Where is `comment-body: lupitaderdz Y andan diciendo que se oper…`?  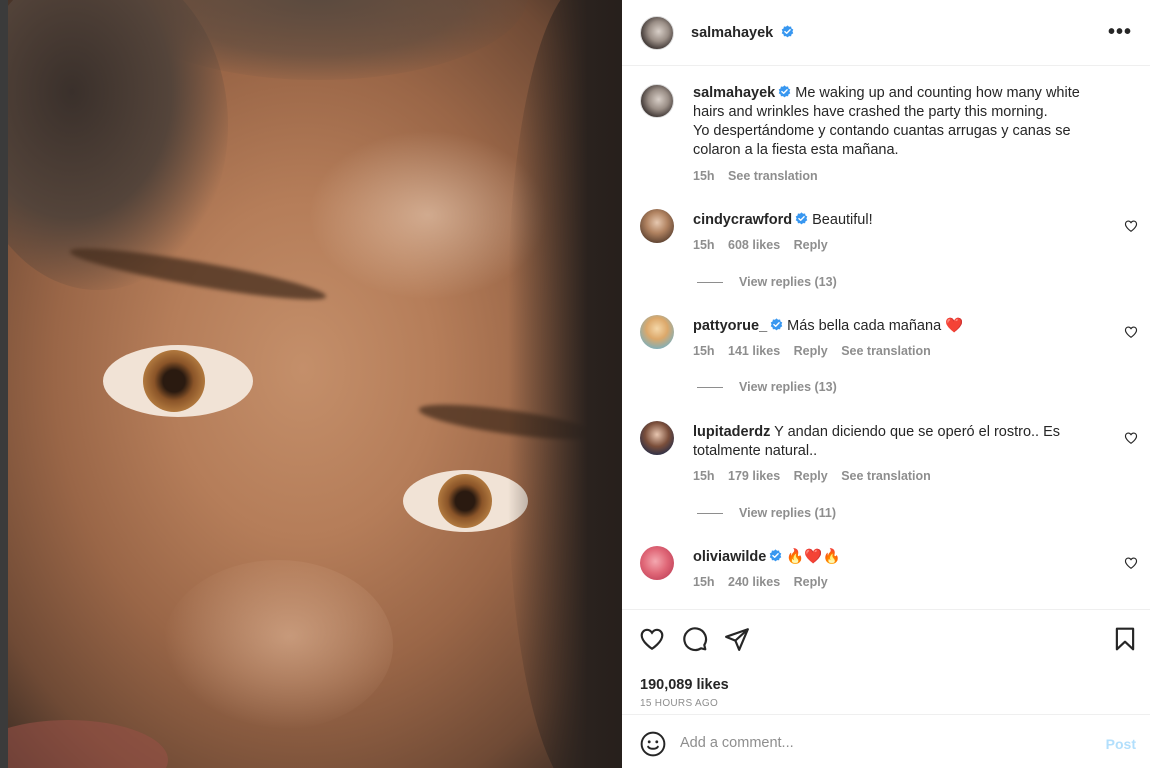
comment-body: lupitaderdz Y andan diciendo que se oper… is located at coordinates (893, 442).